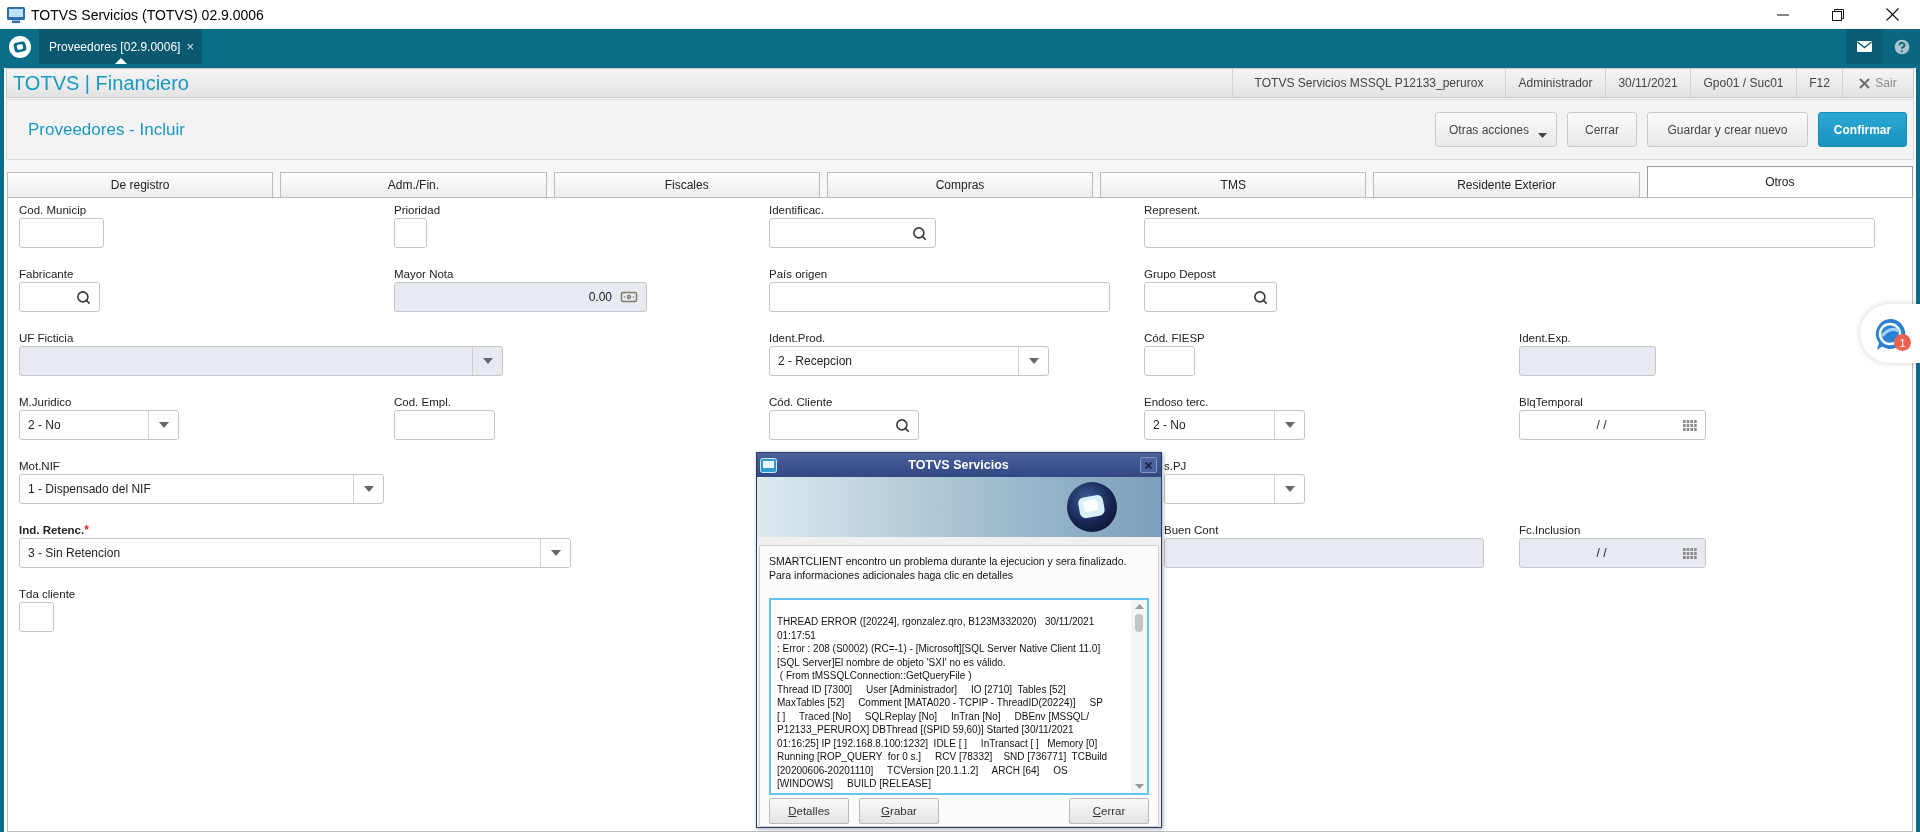 The image size is (1920, 832). I want to click on field-label: Endoso terc., so click(1176, 402).